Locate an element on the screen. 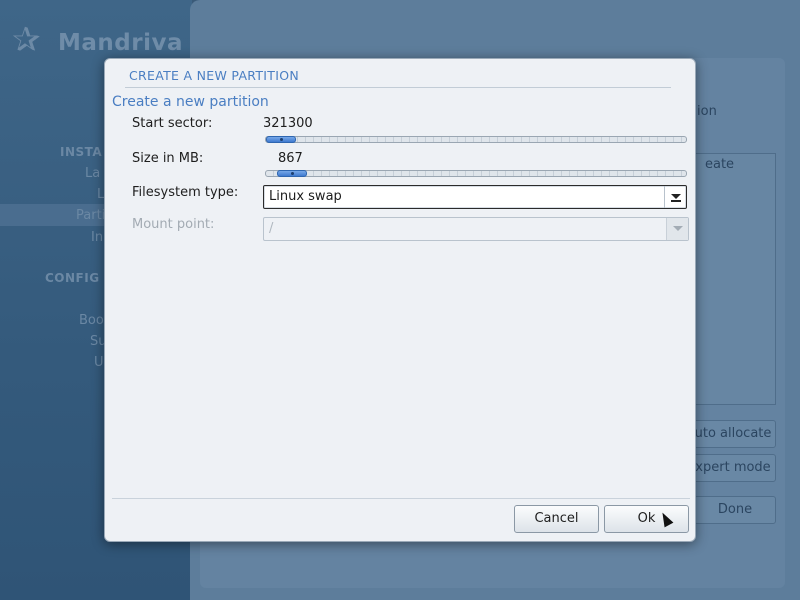 This screenshot has height=600, width=800. size-mb-value: 867 is located at coordinates (290, 158).